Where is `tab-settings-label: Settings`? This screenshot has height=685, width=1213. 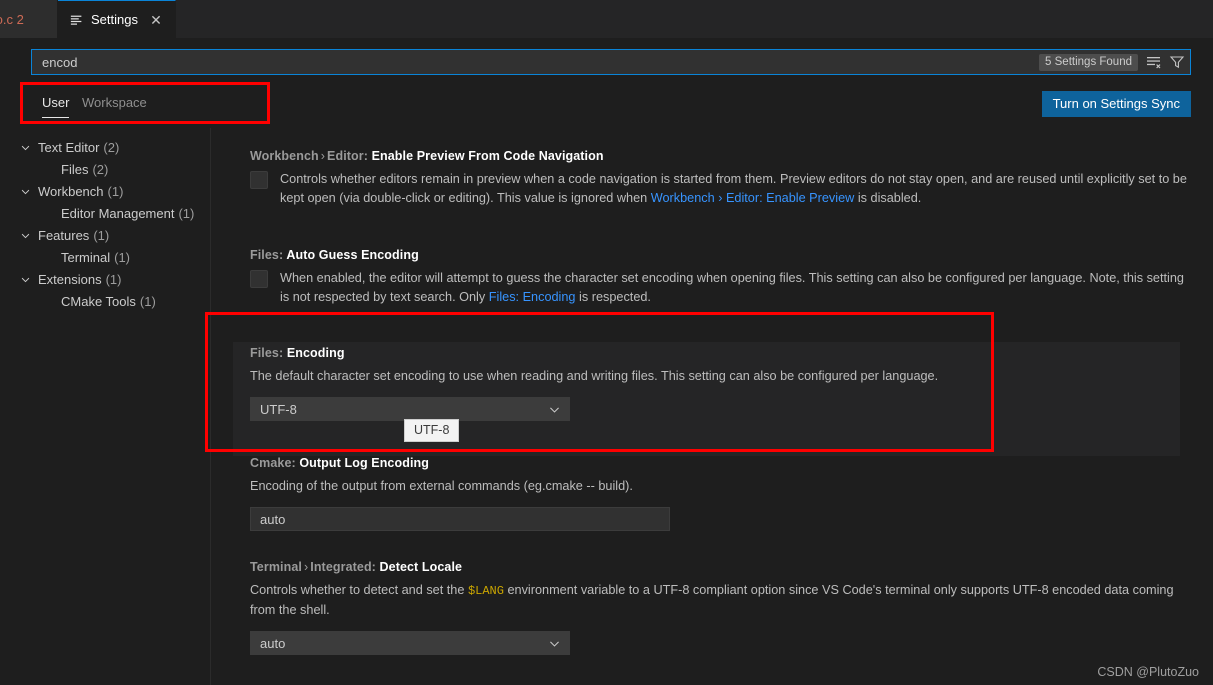 tab-settings-label: Settings is located at coordinates (114, 19).